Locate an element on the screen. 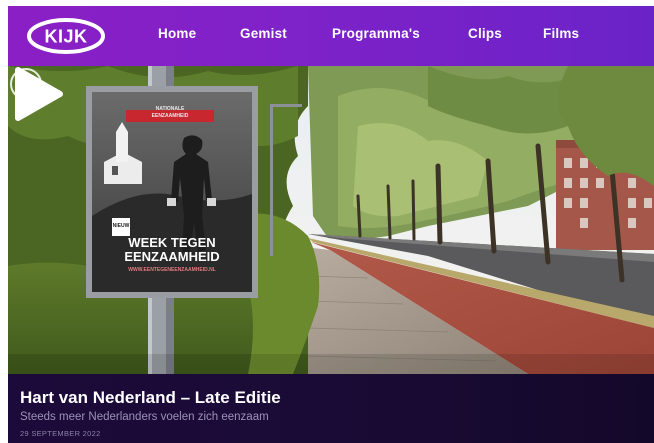 The width and height of the screenshot is (654, 443). episode-date: 29 SEPTEMBER 2022 is located at coordinates (60, 433).